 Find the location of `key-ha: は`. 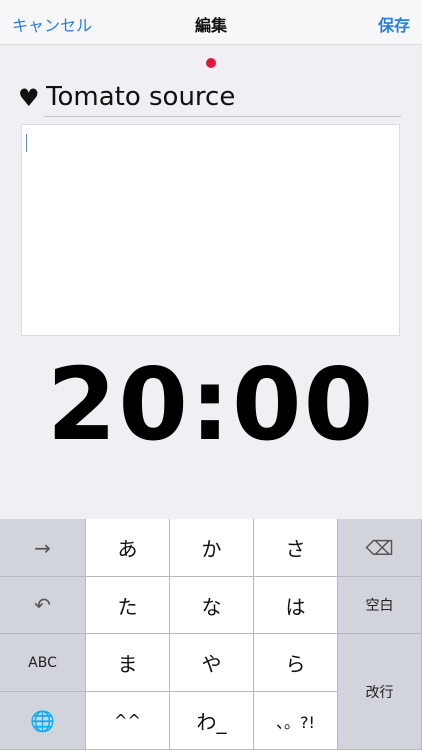

key-ha: は is located at coordinates (296, 605).